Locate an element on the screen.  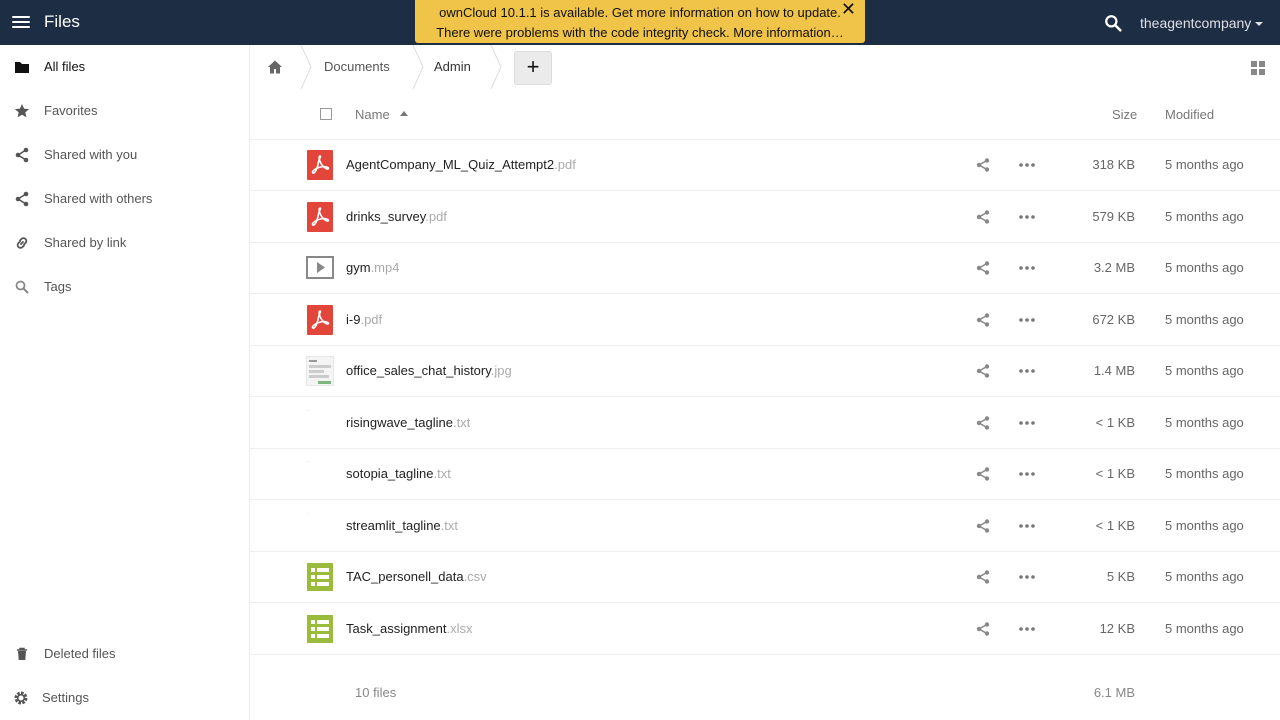
image-thumbnail-icon is located at coordinates (320, 371).